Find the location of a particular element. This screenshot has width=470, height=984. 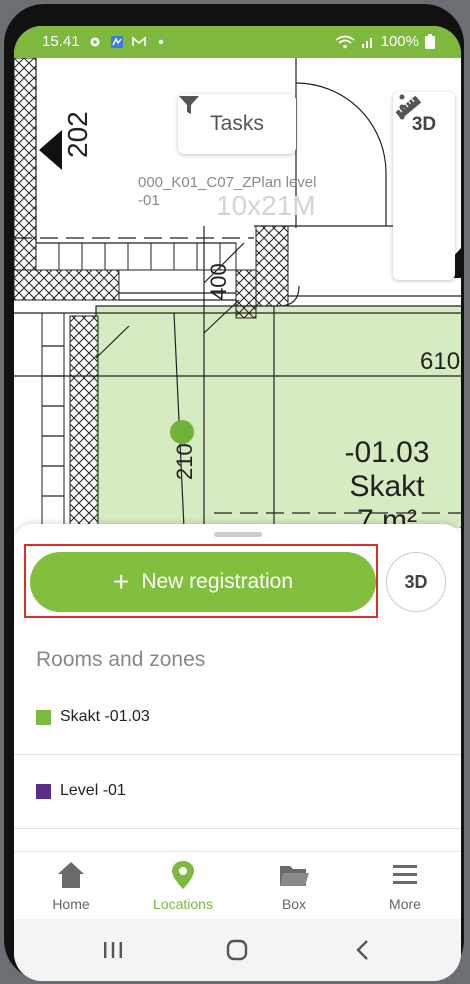

nav-locations-label: Locations is located at coordinates (183, 904).